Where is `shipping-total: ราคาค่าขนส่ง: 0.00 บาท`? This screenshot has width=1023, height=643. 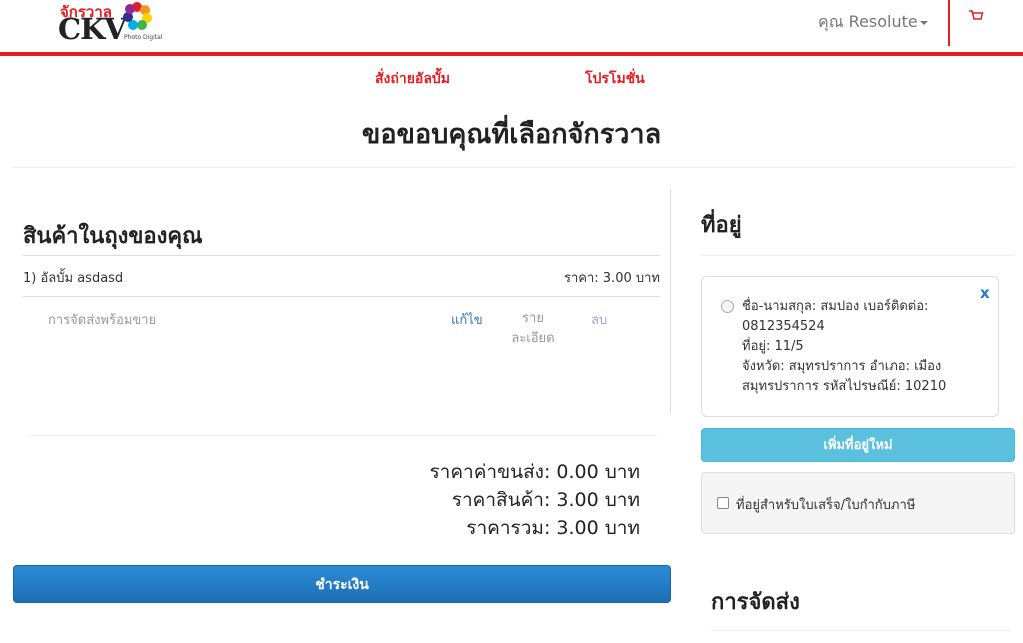 shipping-total: ราคาค่าขนส่ง: 0.00 บาท is located at coordinates (534, 472).